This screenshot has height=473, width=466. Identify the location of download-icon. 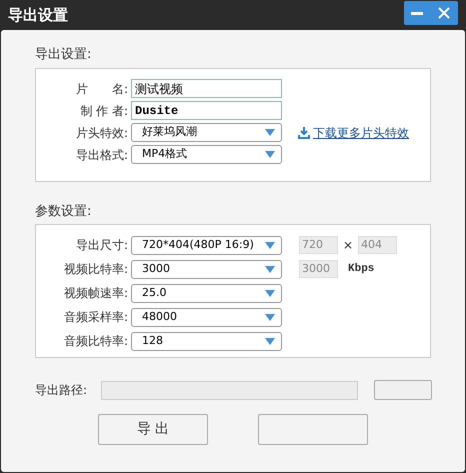
(304, 132).